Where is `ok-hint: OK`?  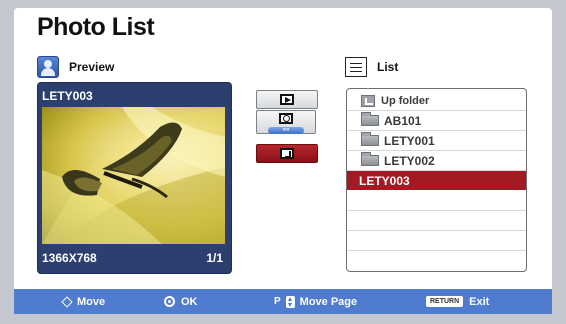
ok-hint: OK is located at coordinates (181, 301).